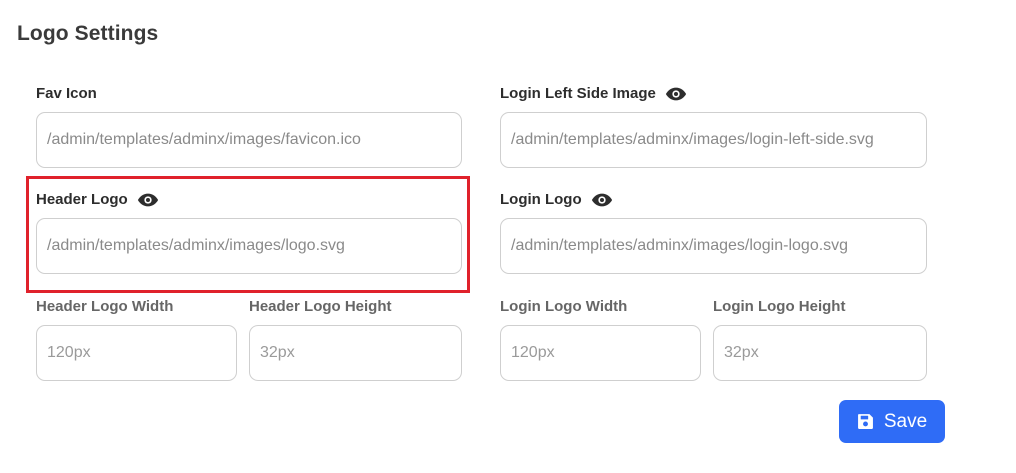  I want to click on floppy-disk-icon, so click(865, 421).